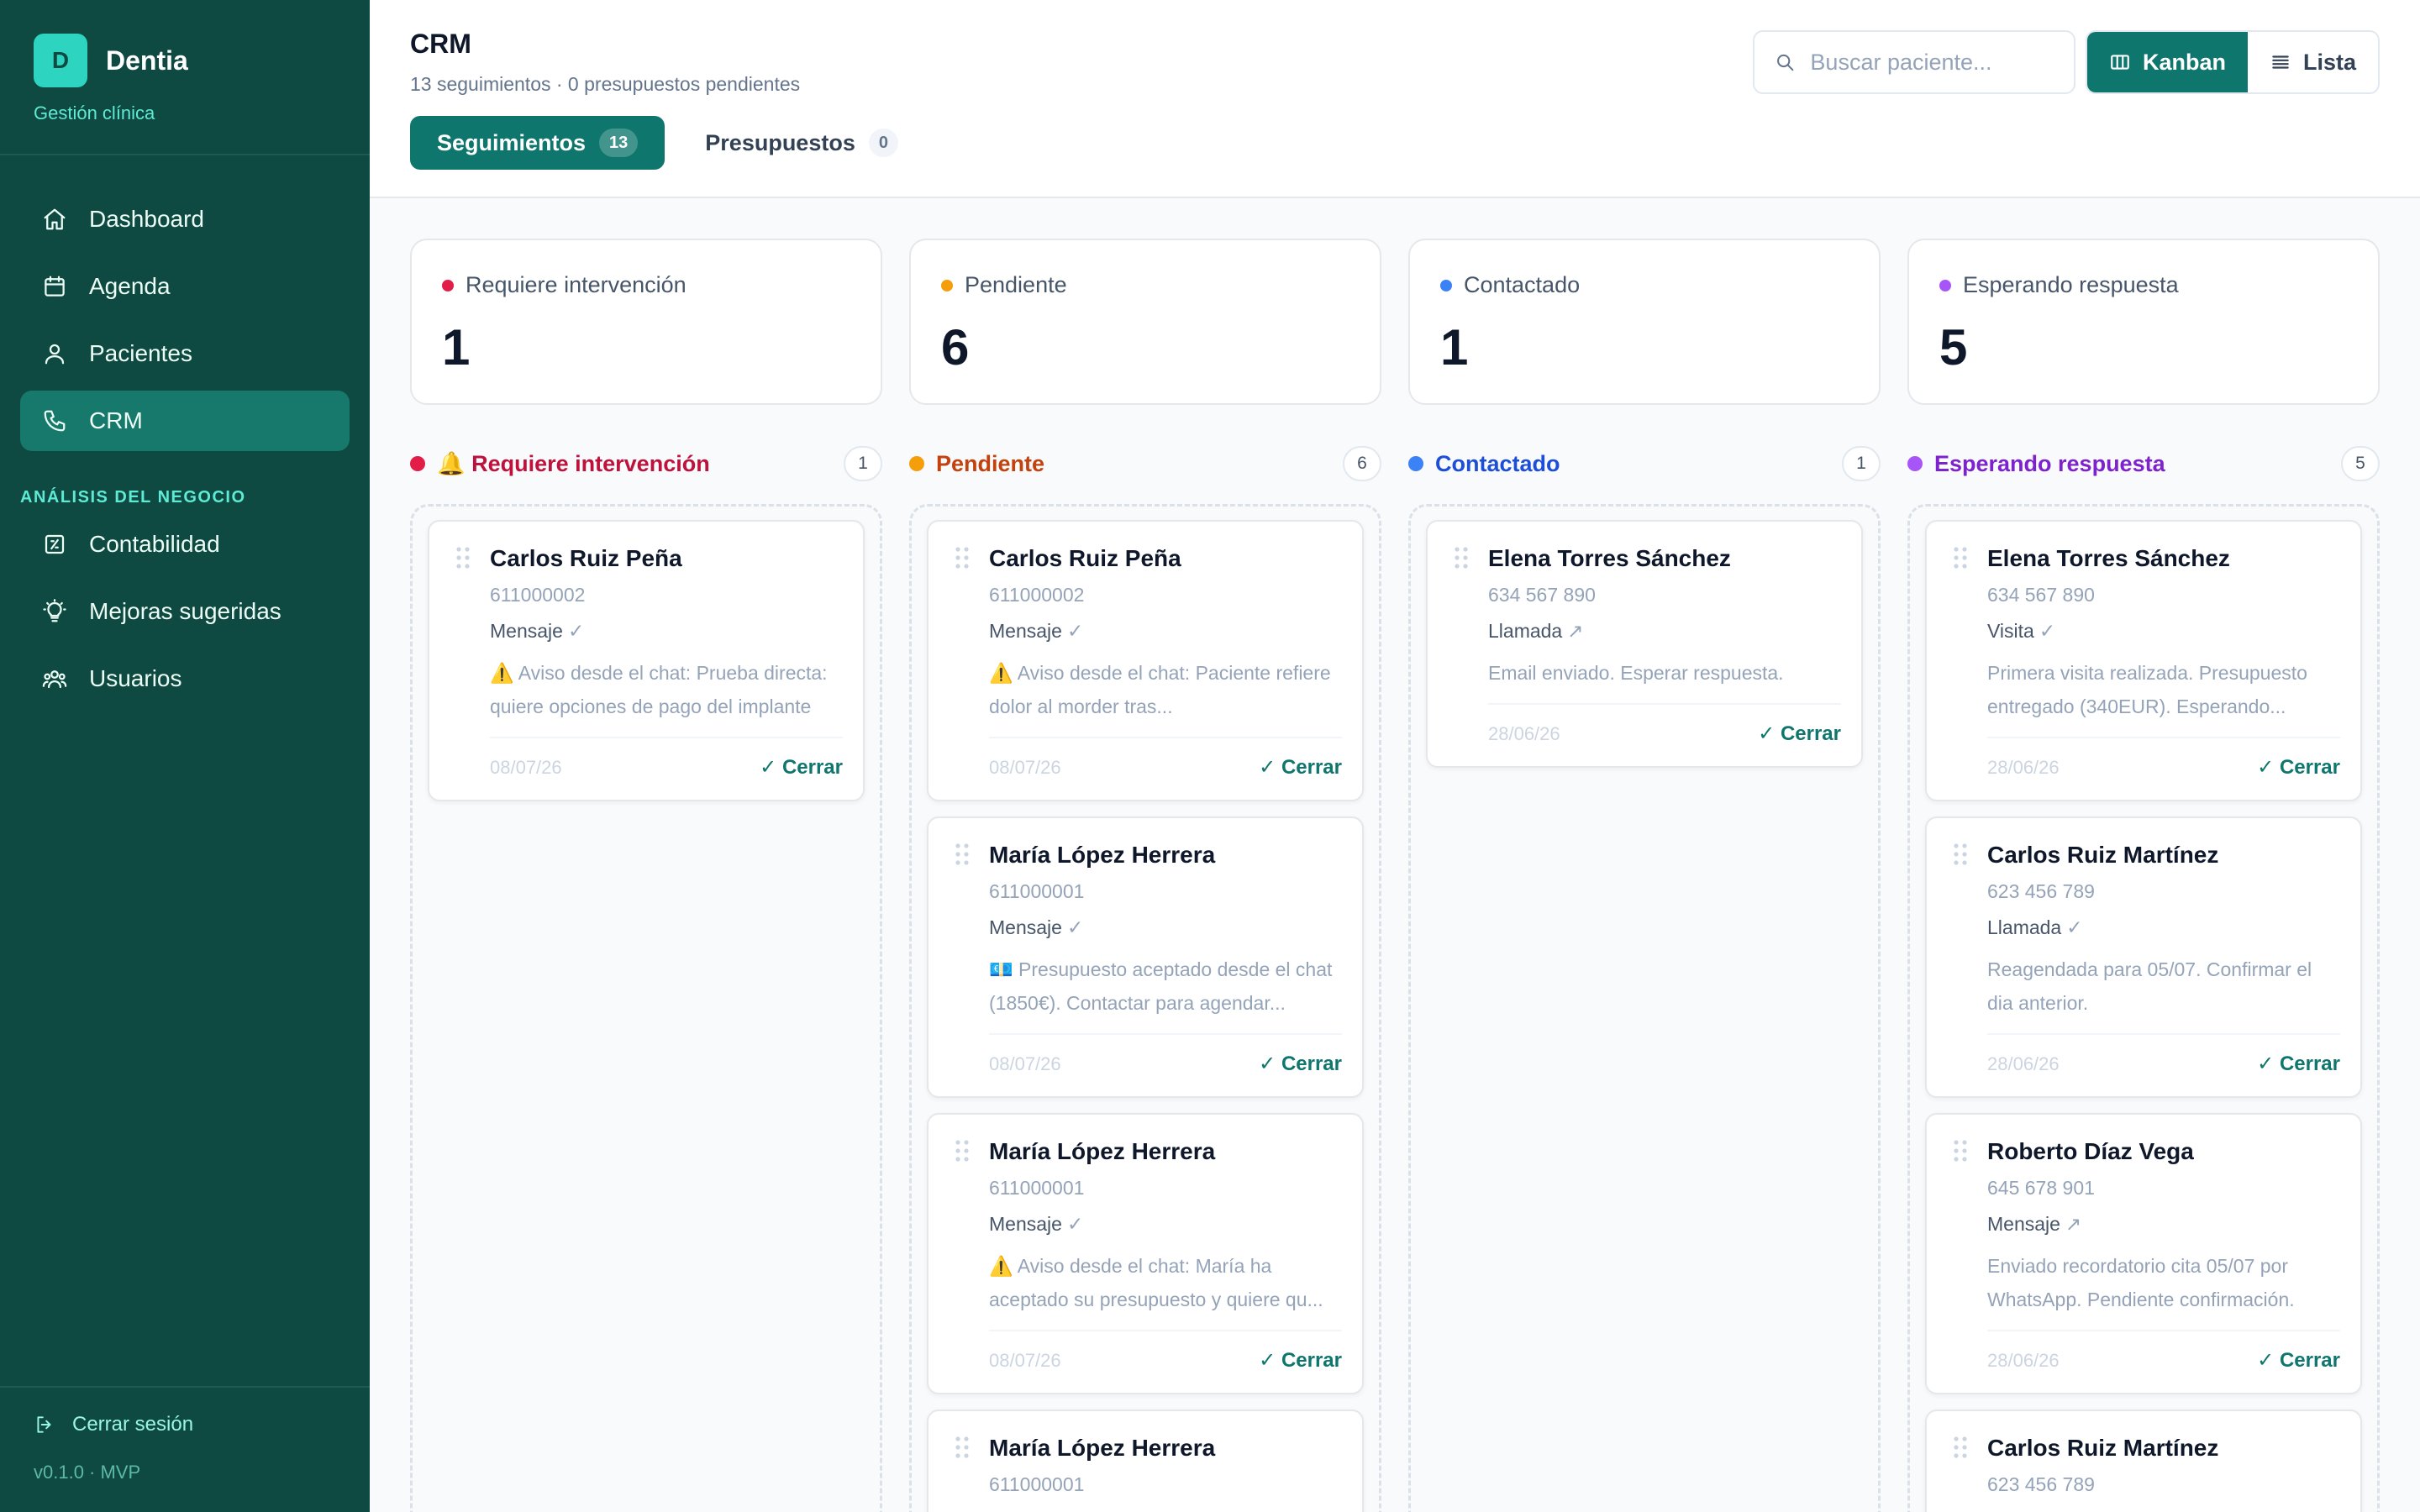 The height and width of the screenshot is (1512, 2420). What do you see at coordinates (185, 544) in the screenshot?
I see `sidebar-item-contabilidad: Contabilidad` at bounding box center [185, 544].